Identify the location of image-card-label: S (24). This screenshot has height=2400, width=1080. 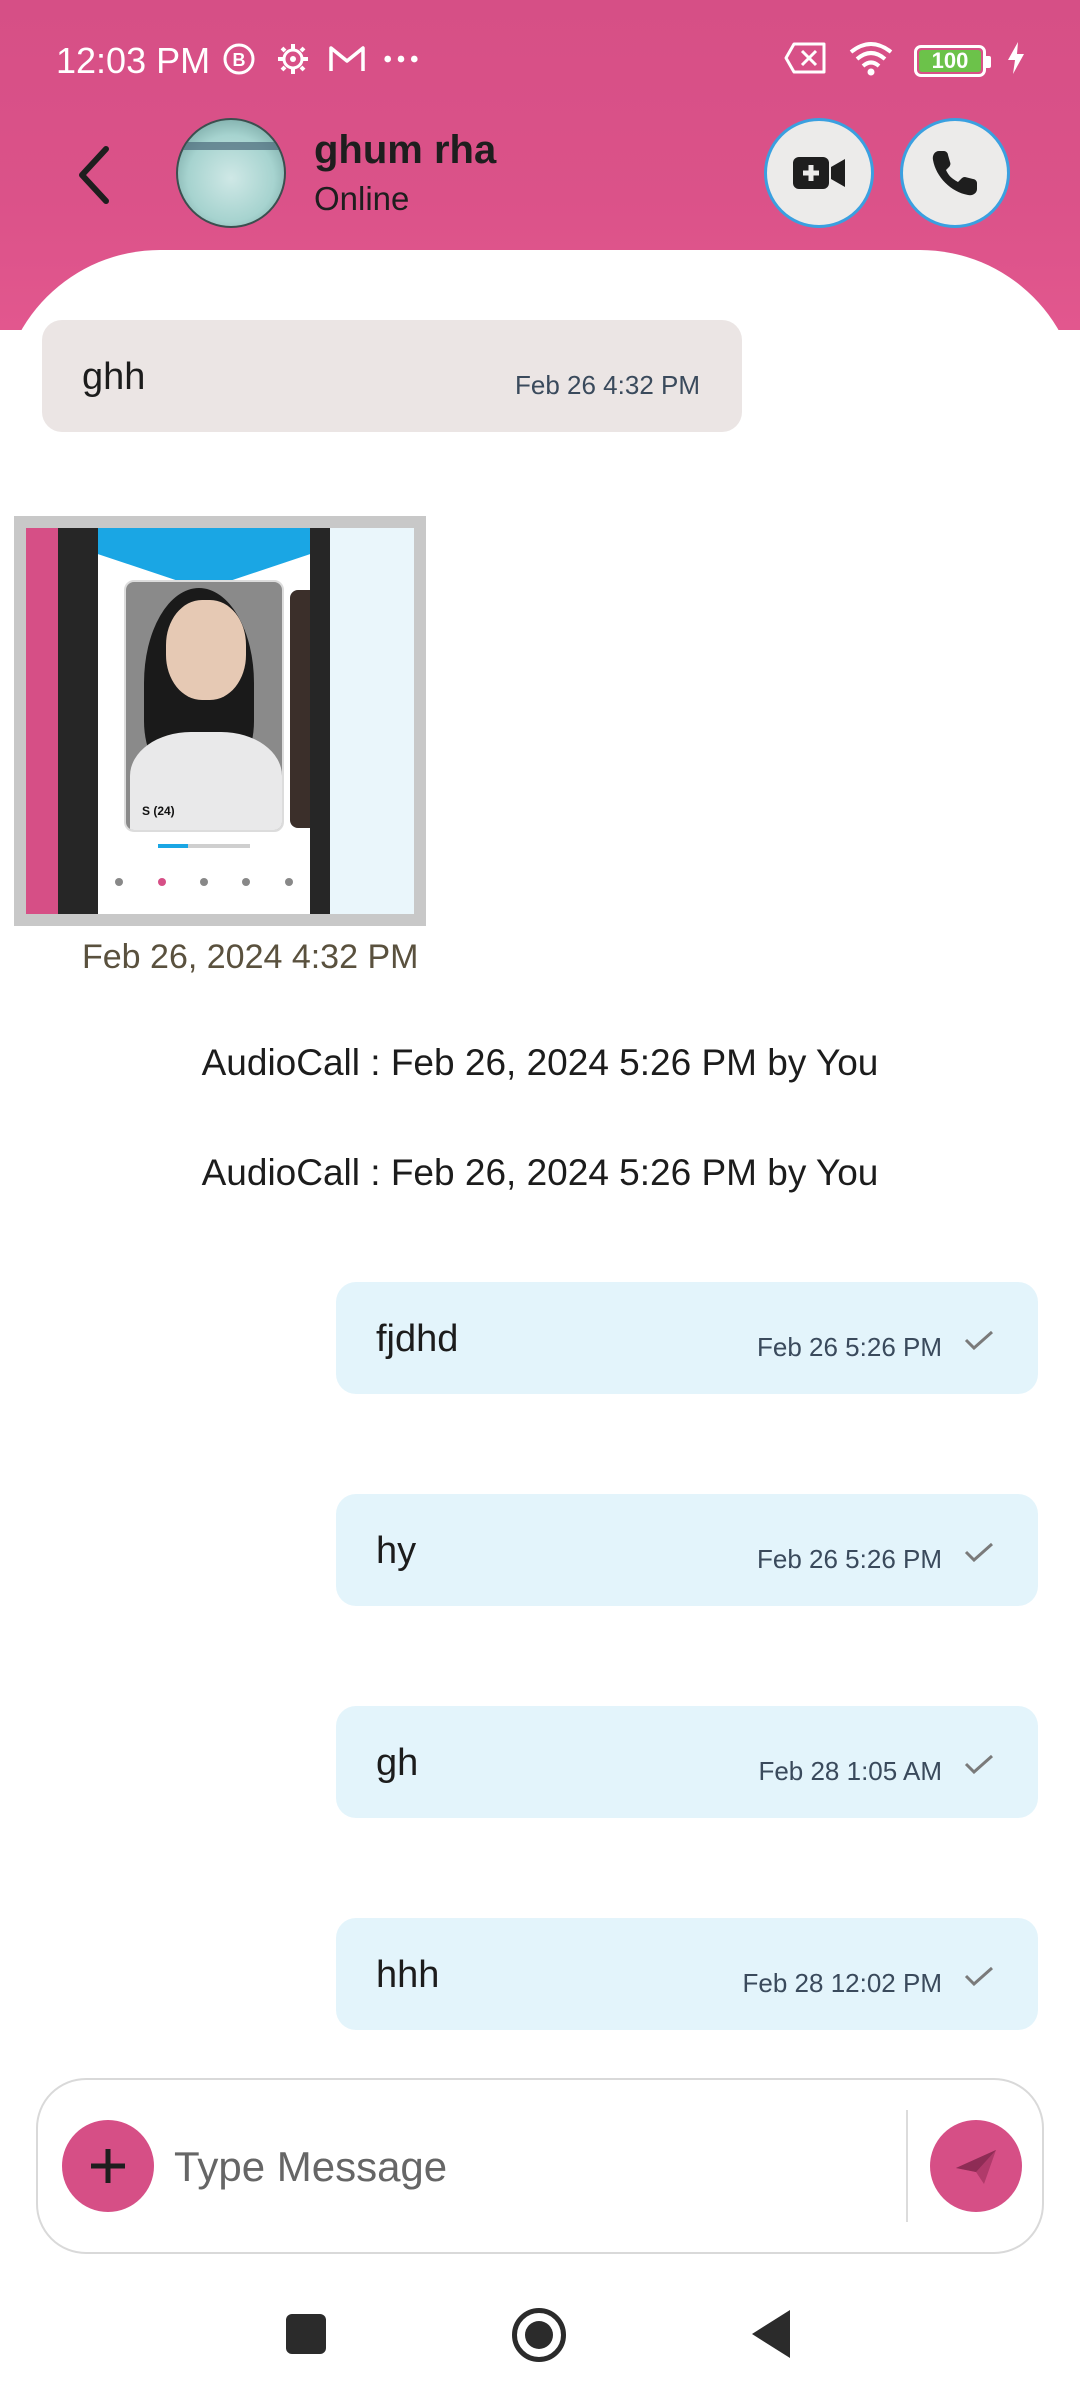
(158, 811).